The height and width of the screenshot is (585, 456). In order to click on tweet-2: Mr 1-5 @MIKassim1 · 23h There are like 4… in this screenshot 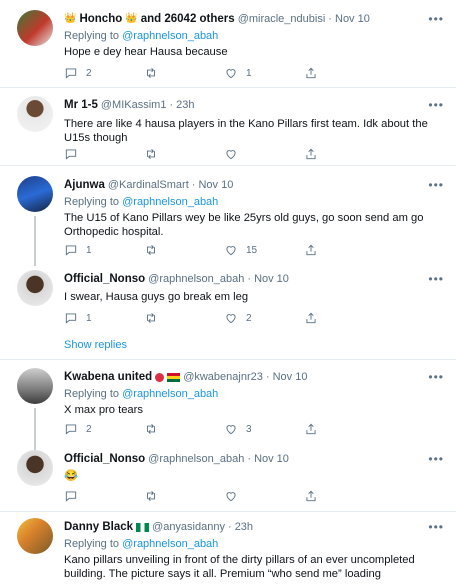, I will do `click(228, 127)`.